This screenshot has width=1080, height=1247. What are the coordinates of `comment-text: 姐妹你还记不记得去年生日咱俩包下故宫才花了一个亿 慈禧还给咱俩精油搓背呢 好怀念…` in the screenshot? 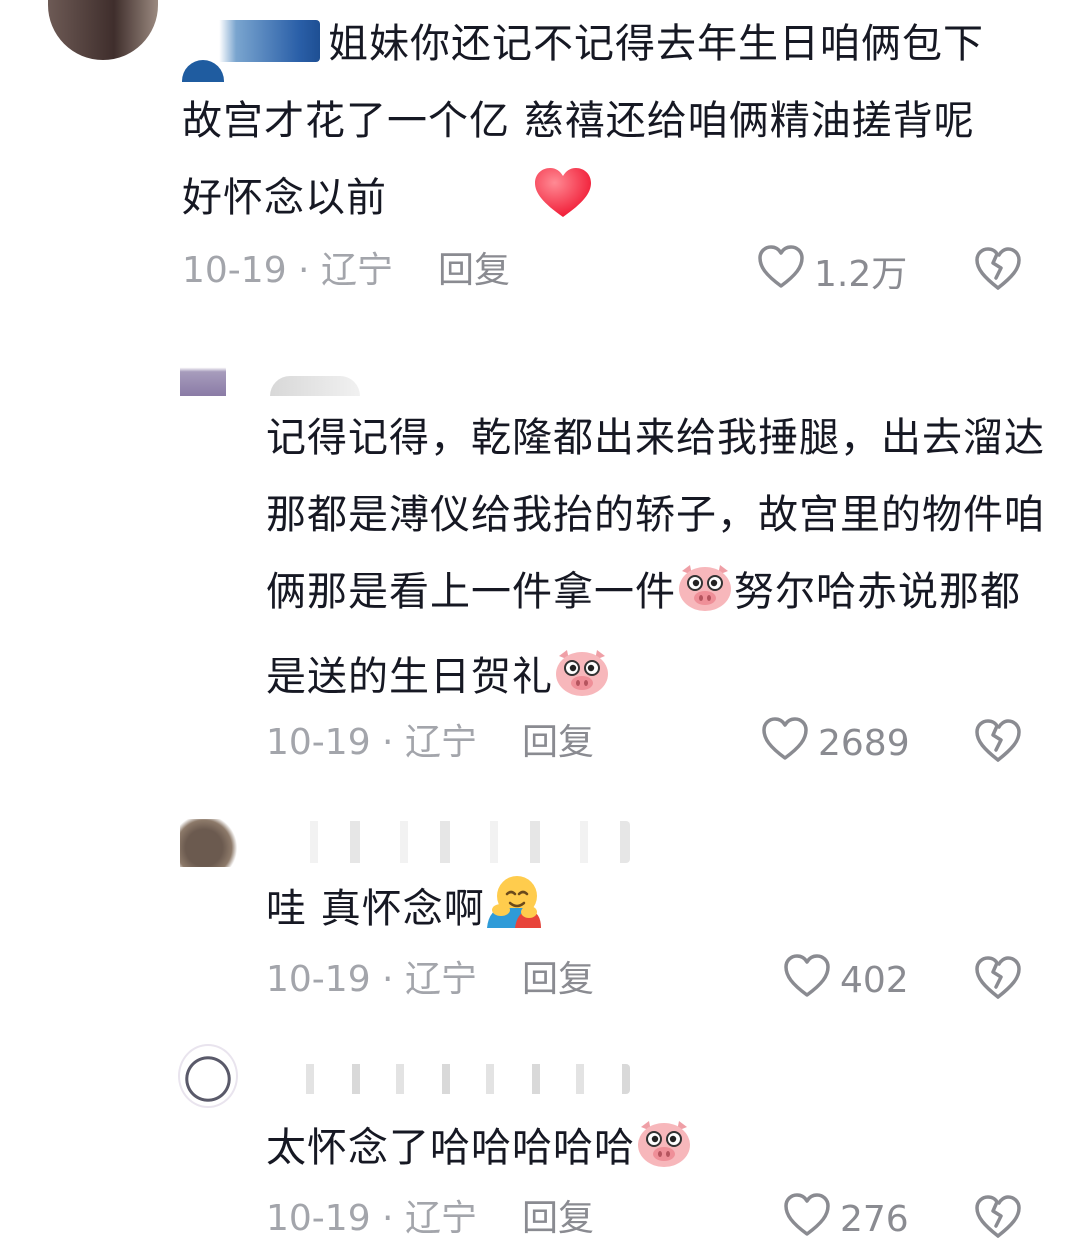 It's located at (602, 125).